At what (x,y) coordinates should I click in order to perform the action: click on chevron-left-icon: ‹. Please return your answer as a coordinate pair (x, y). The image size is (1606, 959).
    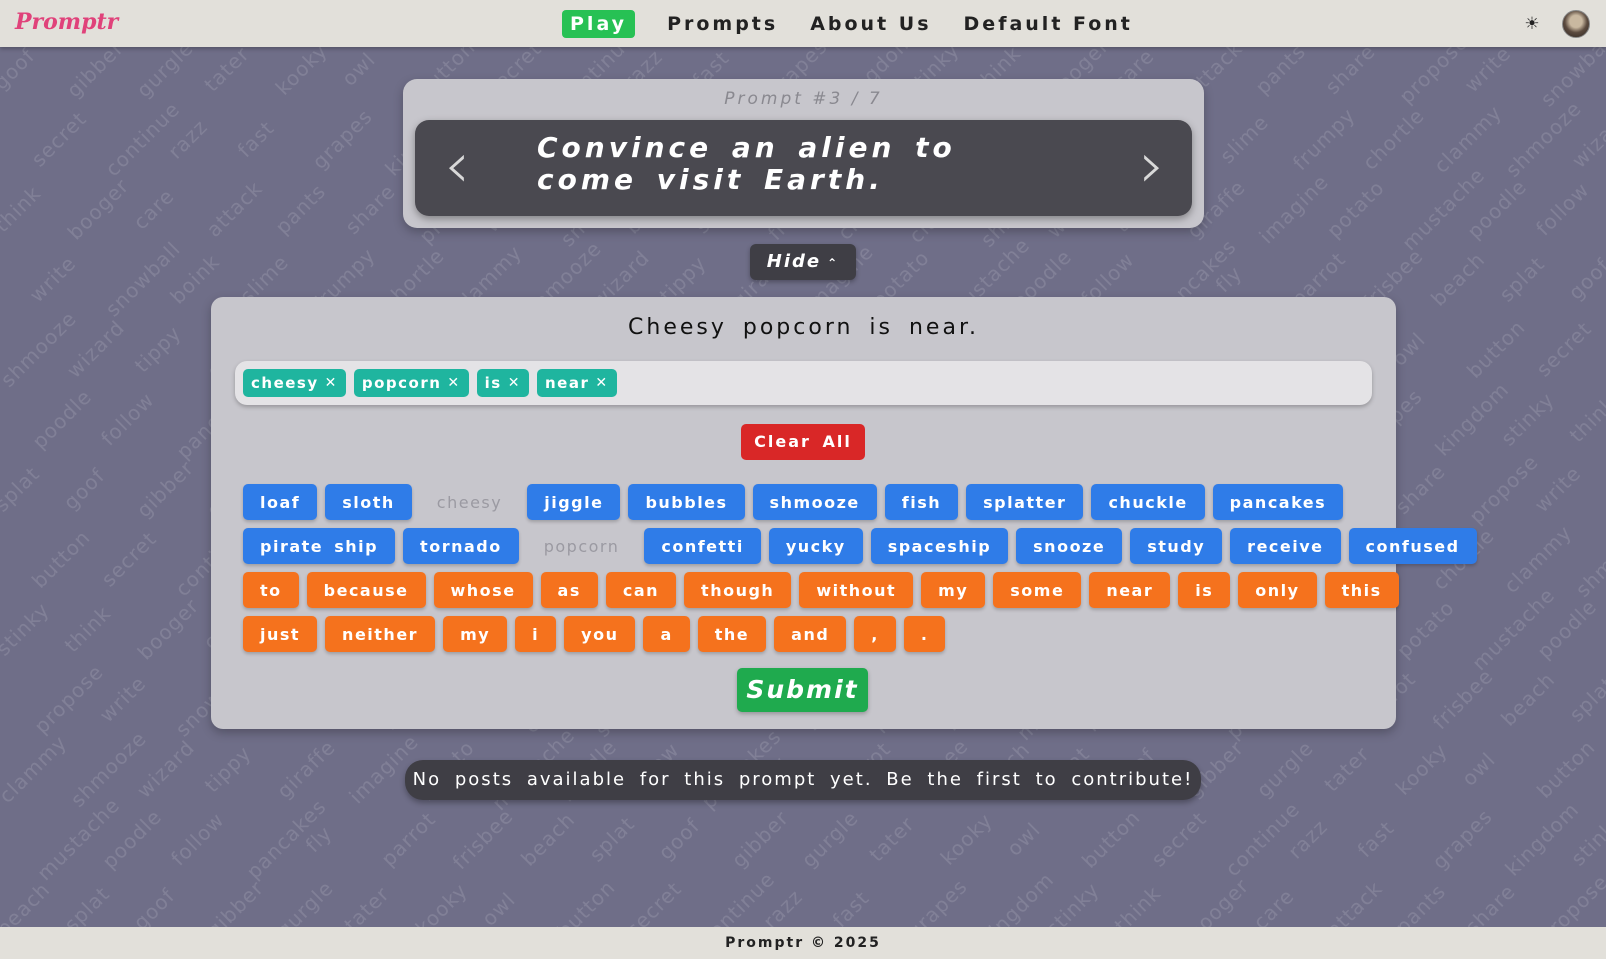
    Looking at the image, I should click on (457, 166).